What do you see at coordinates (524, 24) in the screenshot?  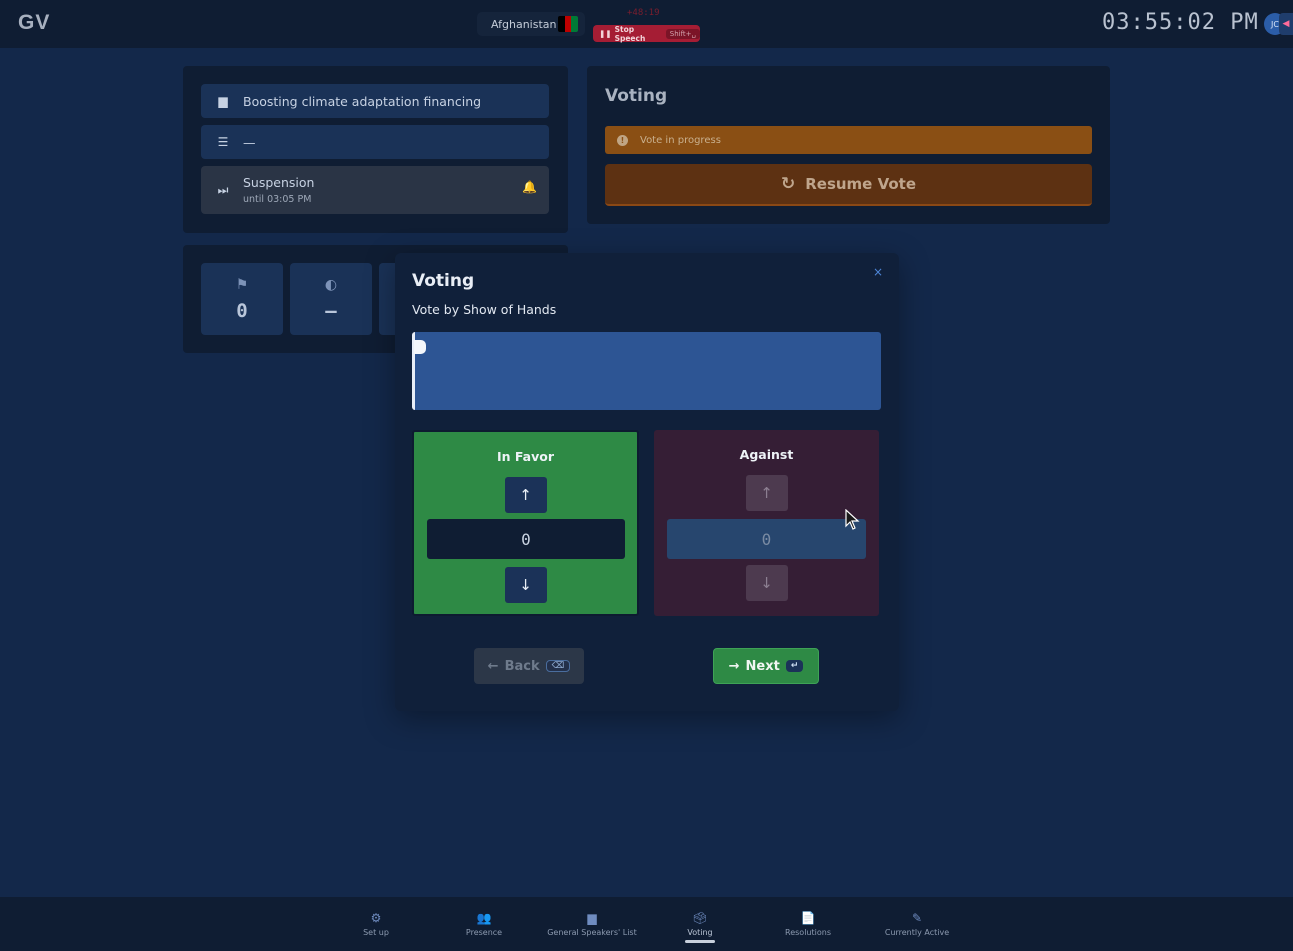 I see `current-speaker-country: Afghanistan` at bounding box center [524, 24].